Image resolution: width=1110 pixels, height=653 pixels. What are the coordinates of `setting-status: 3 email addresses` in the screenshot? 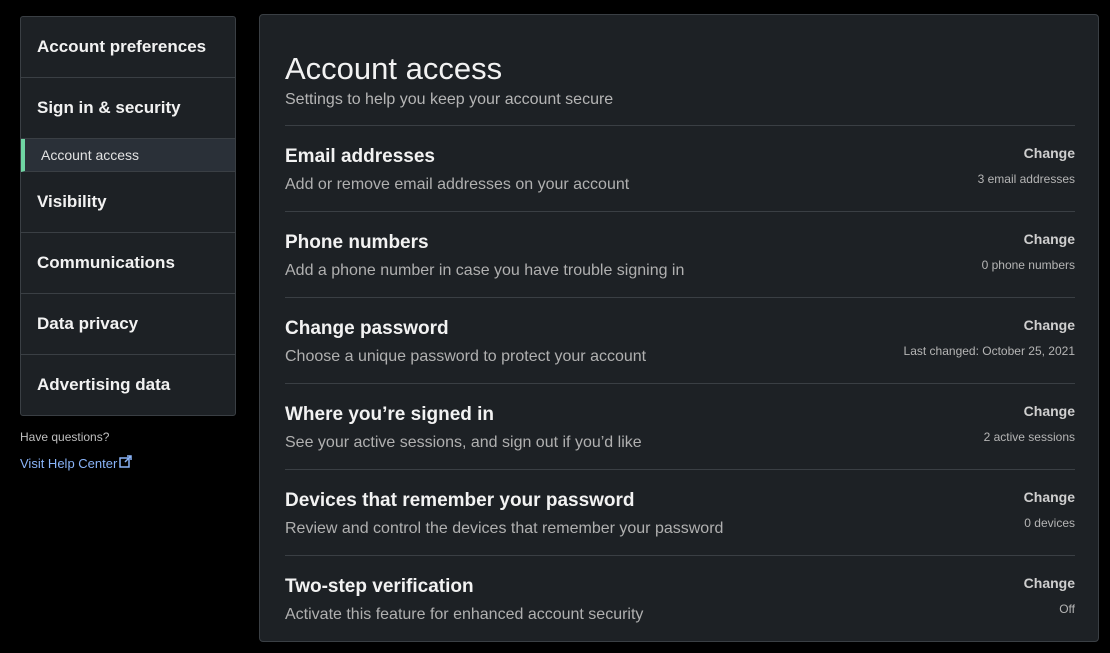 It's located at (1026, 179).